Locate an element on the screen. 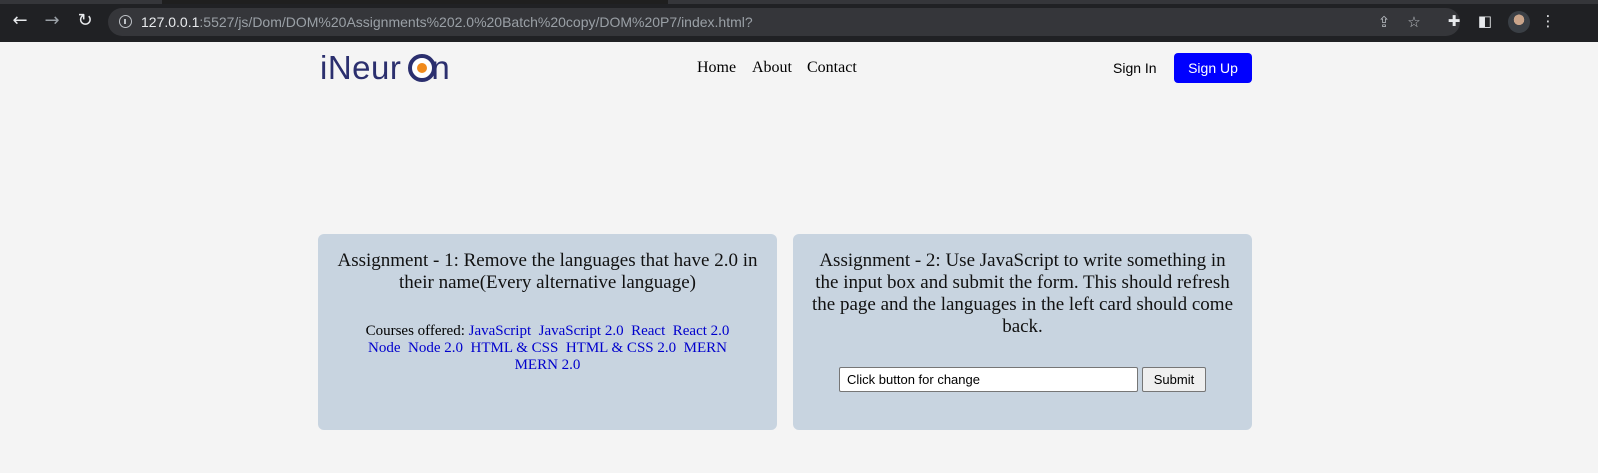 The height and width of the screenshot is (473, 1598). kebab-menu-icon: ⋮ is located at coordinates (1548, 21).